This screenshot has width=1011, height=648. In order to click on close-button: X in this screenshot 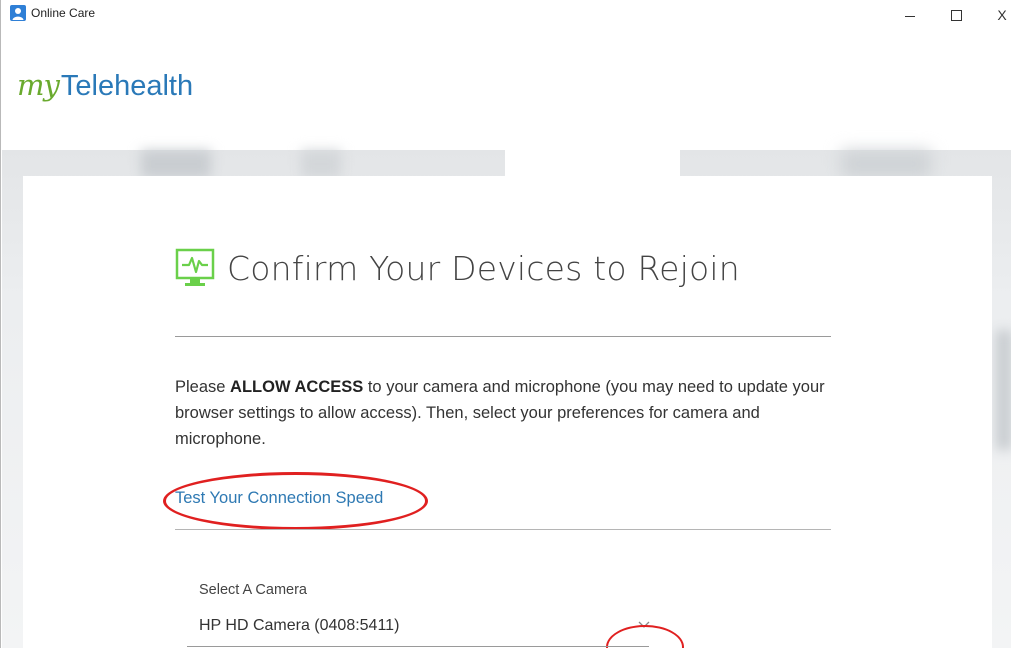, I will do `click(995, 15)`.